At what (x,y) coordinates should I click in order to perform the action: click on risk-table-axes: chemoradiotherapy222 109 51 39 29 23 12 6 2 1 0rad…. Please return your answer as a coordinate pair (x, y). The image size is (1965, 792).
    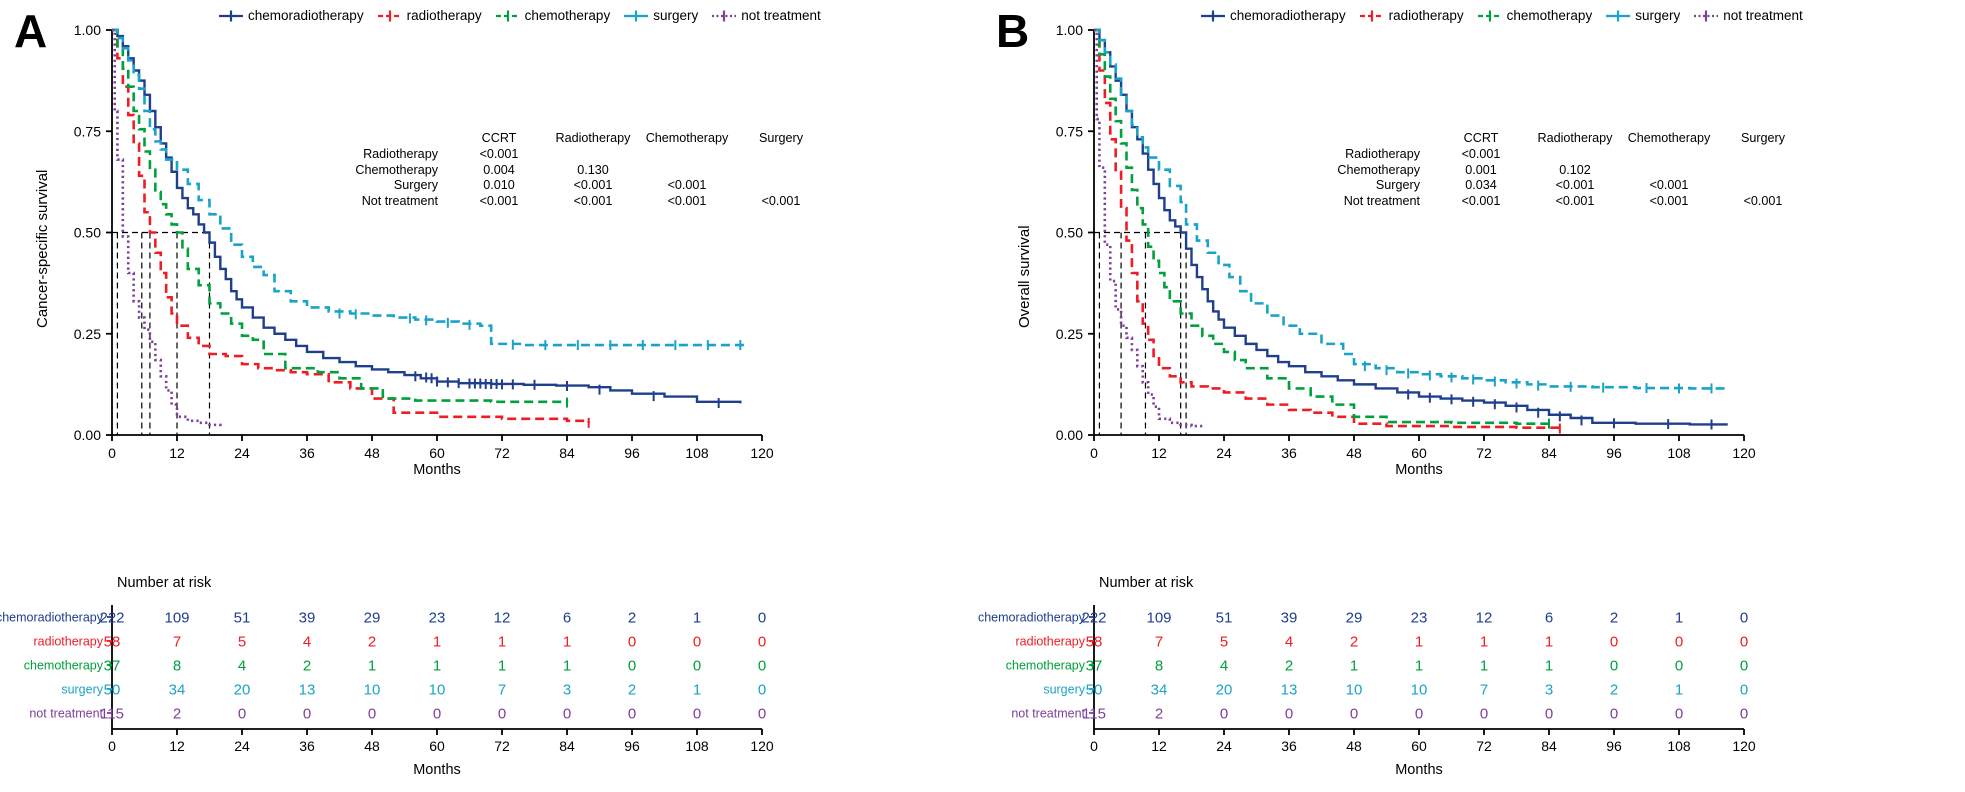
    Looking at the image, I should click on (1367, 691).